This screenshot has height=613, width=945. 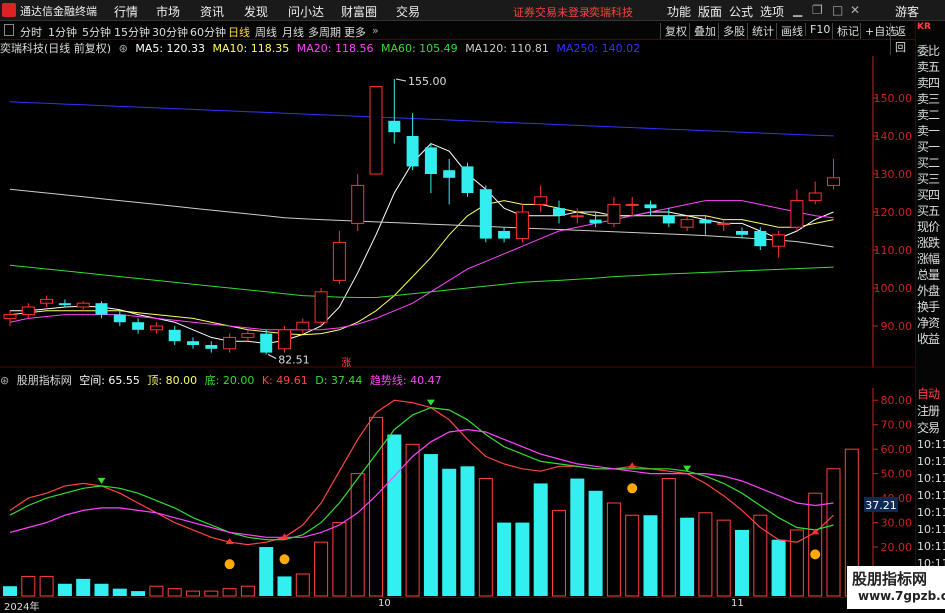 What do you see at coordinates (731, 31) in the screenshot?
I see `toolbar-button: 多股` at bounding box center [731, 31].